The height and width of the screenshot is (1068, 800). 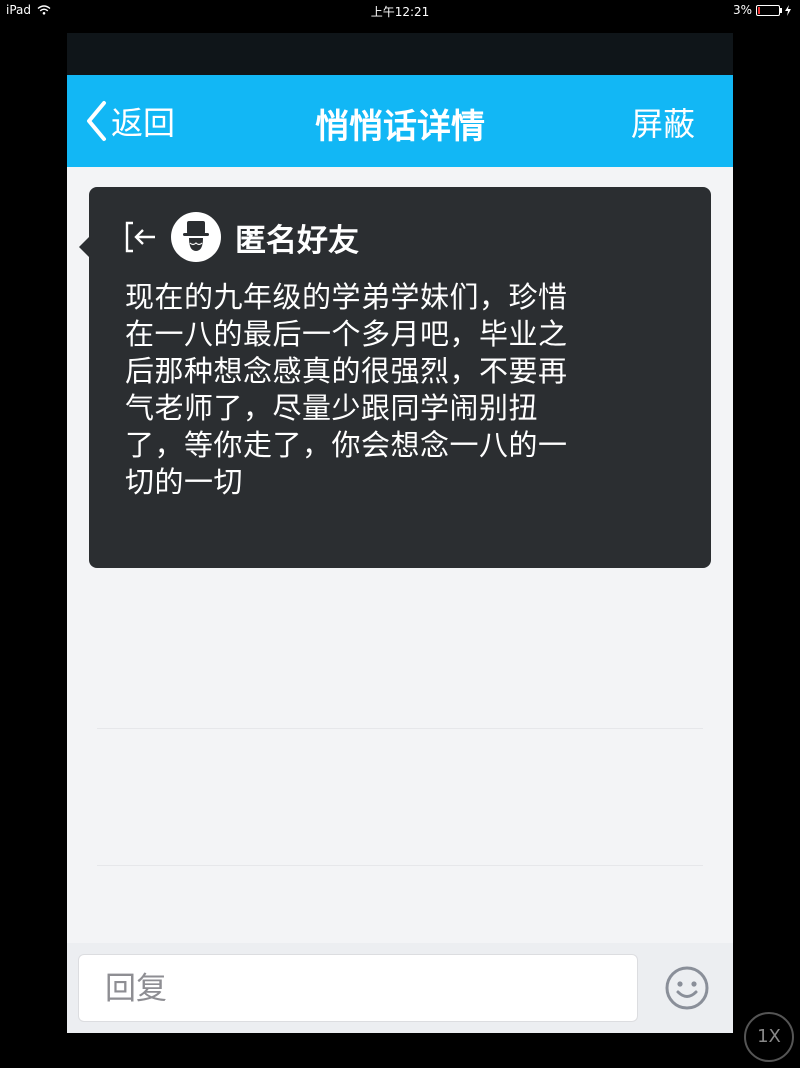 I want to click on battery-icon, so click(x=769, y=10).